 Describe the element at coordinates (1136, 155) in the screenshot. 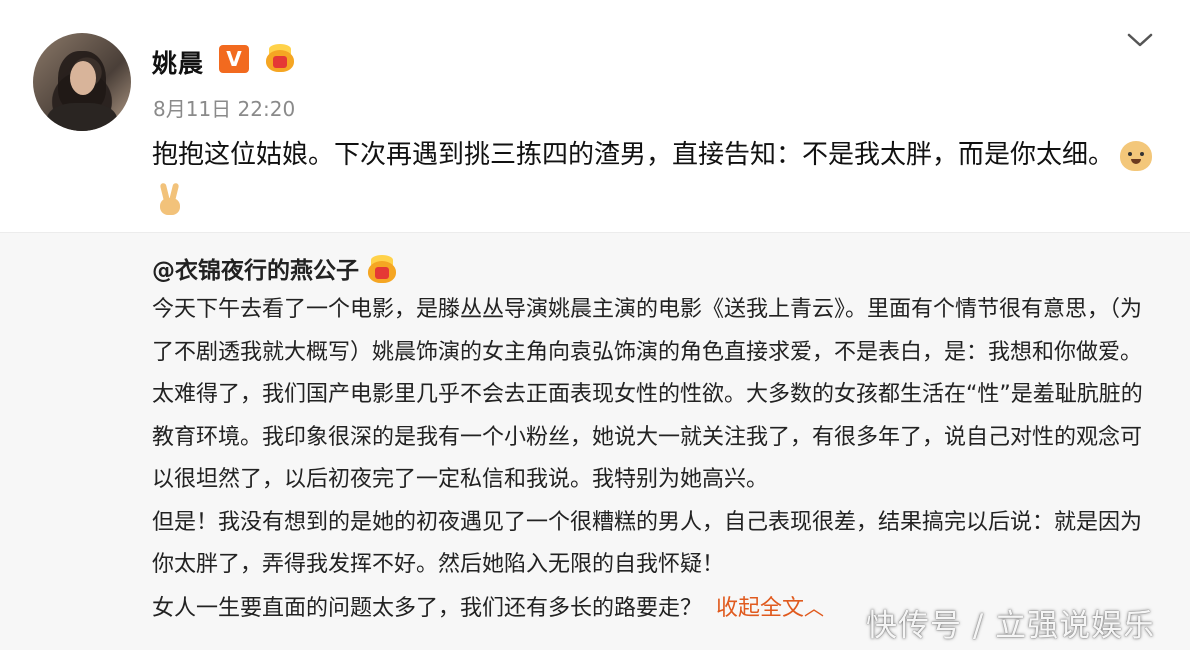

I see `doge-emoji-icon` at that location.